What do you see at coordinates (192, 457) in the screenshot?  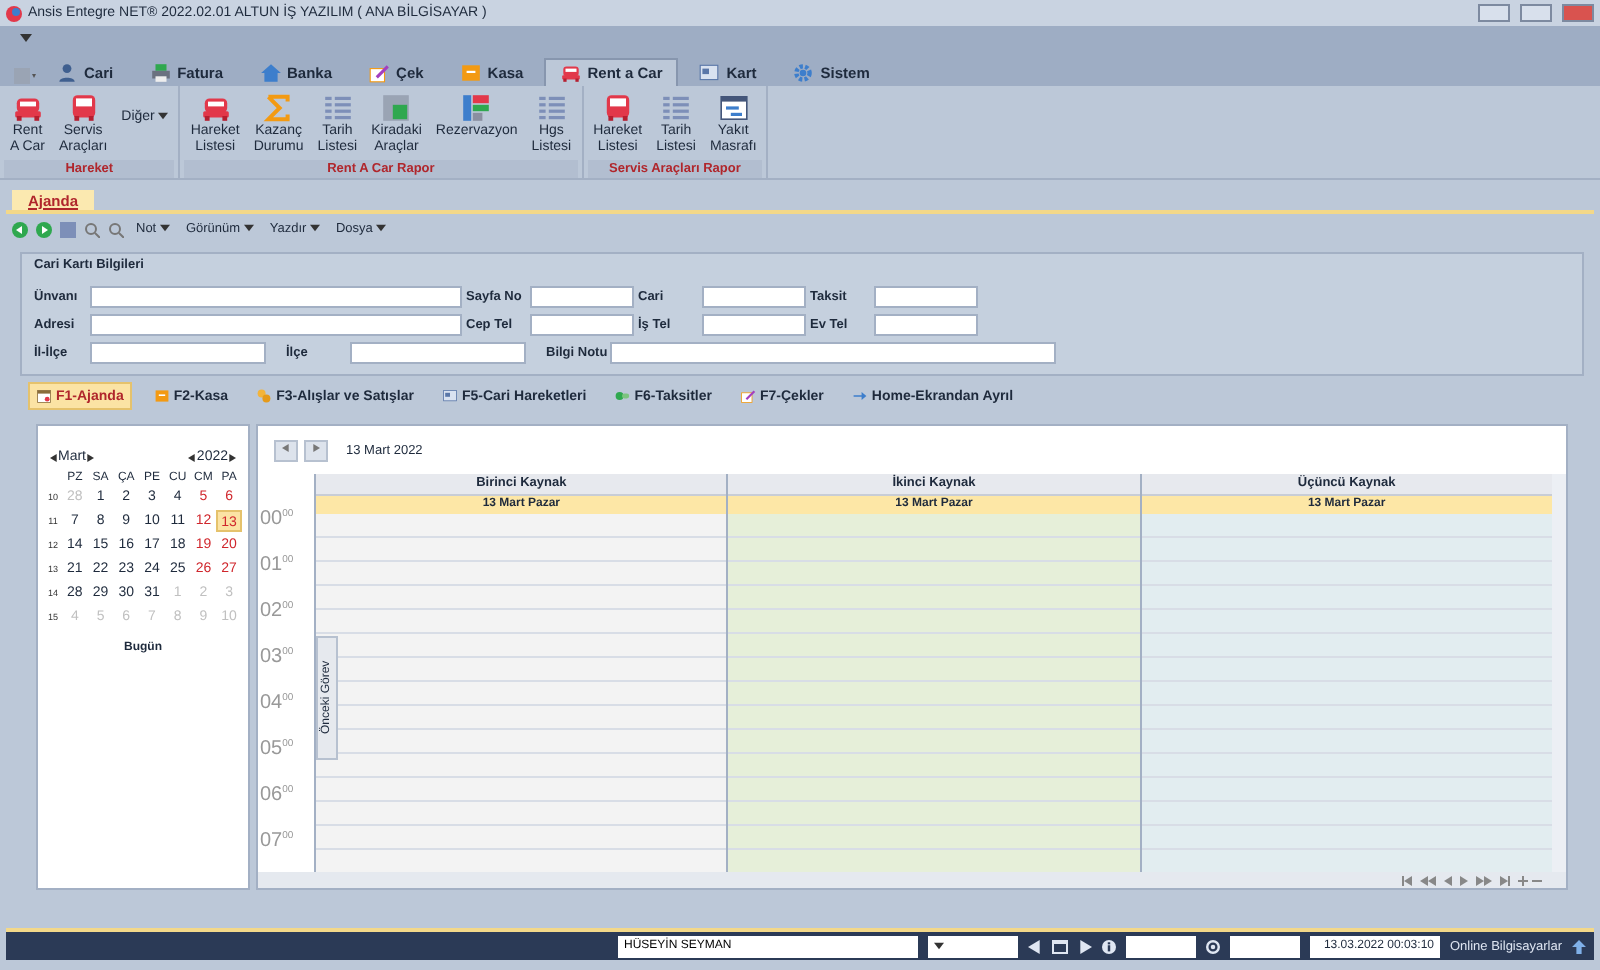 I see `previous-year-icon` at bounding box center [192, 457].